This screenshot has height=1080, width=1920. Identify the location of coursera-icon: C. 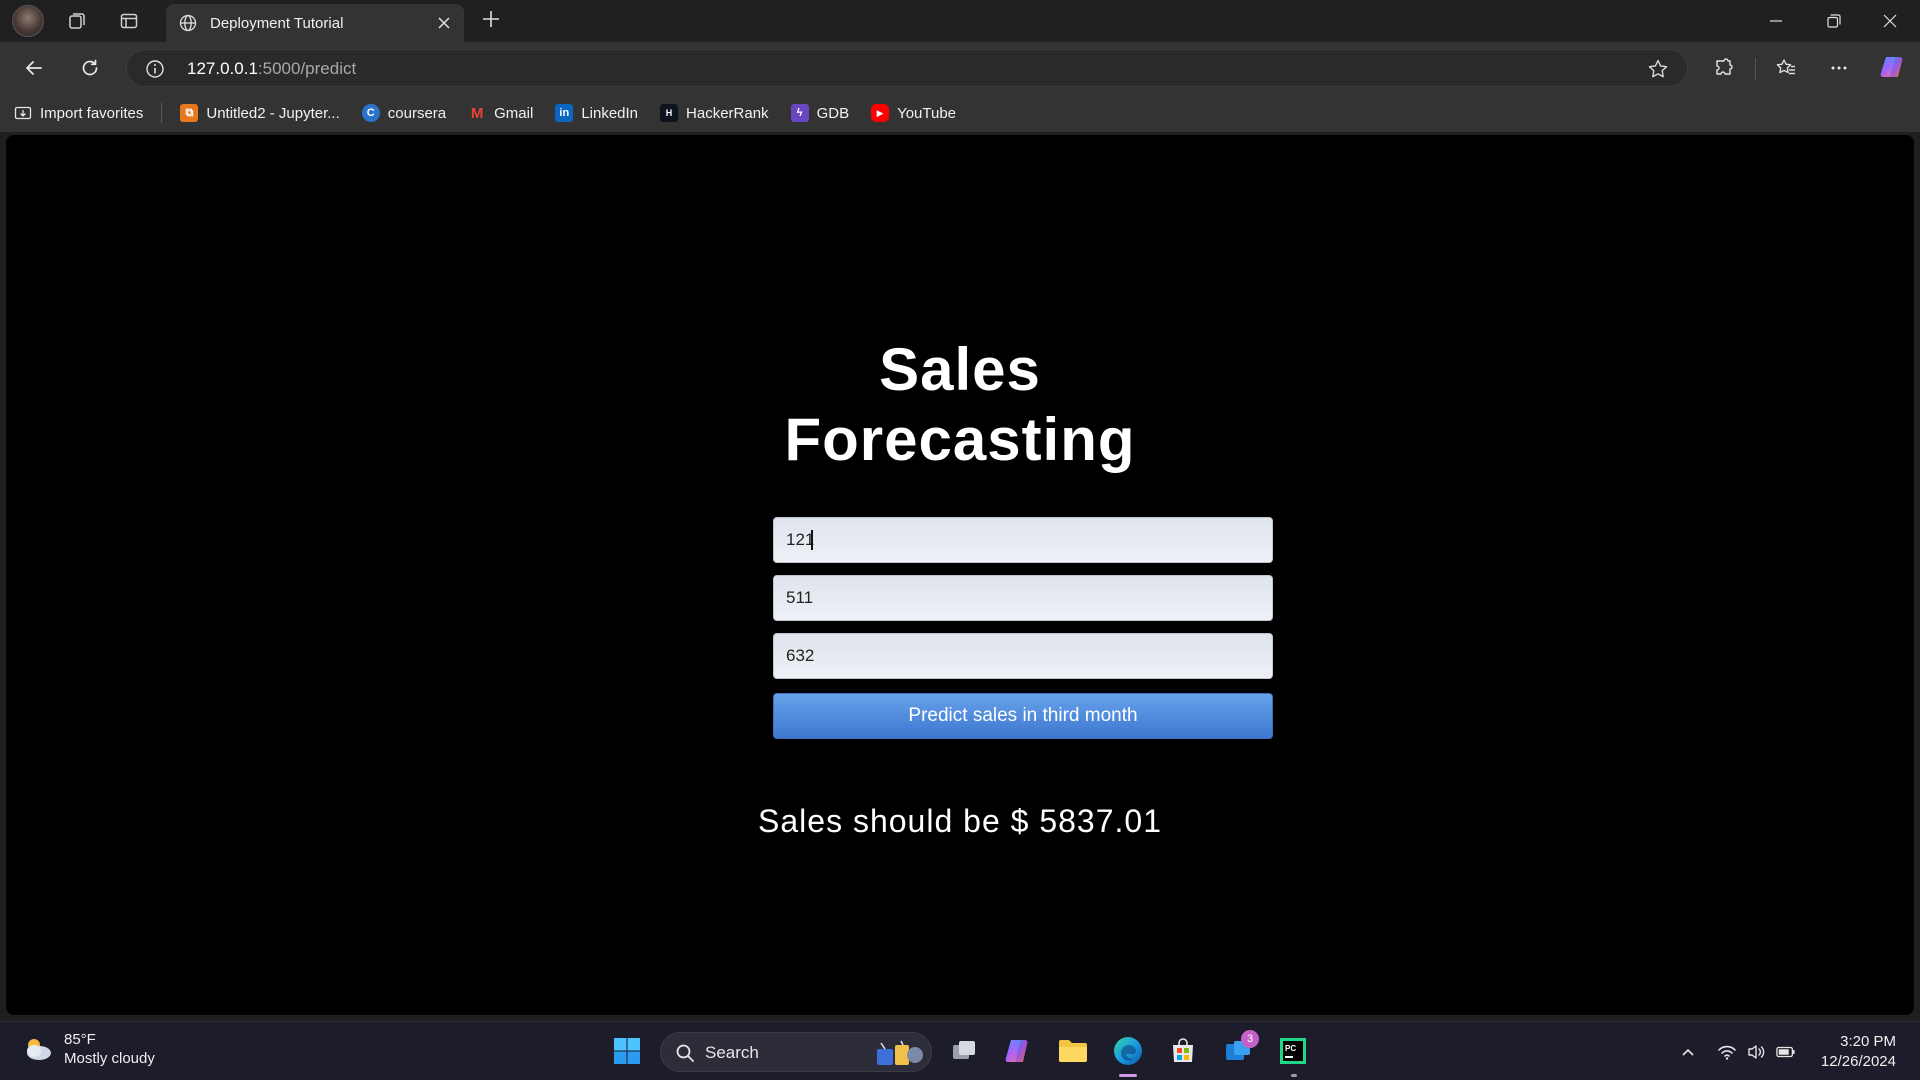
(370, 113).